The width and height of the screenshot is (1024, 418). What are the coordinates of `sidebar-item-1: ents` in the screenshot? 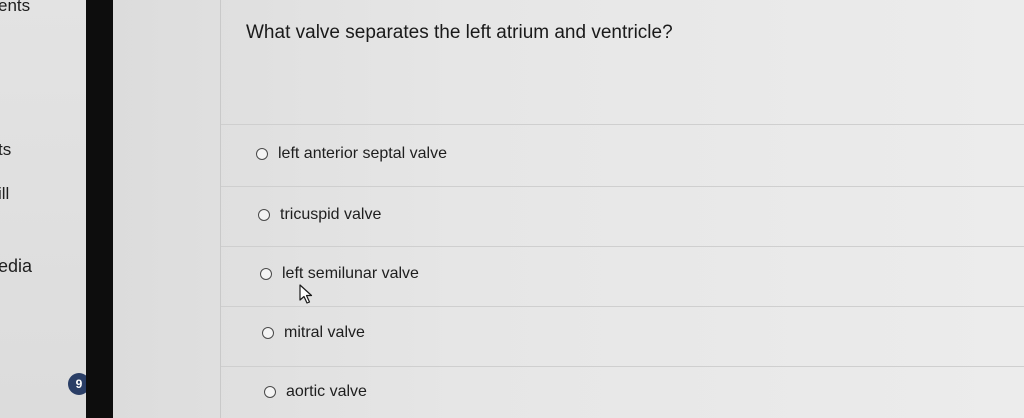 It's located at (15, 8).